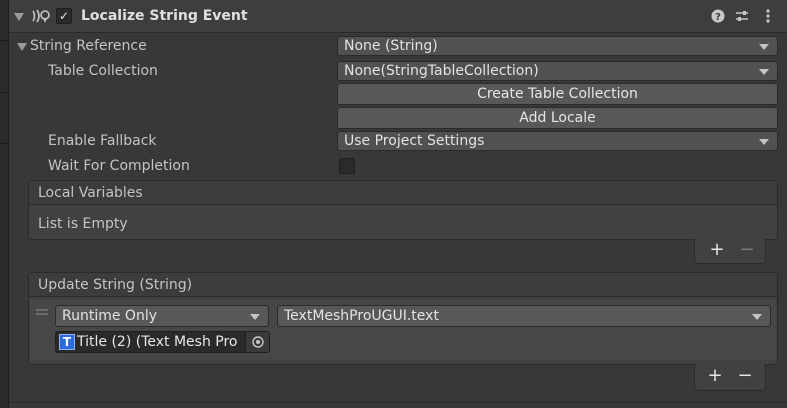 This screenshot has height=408, width=787. Describe the element at coordinates (4, 204) in the screenshot. I see `left-edge-strip` at that location.